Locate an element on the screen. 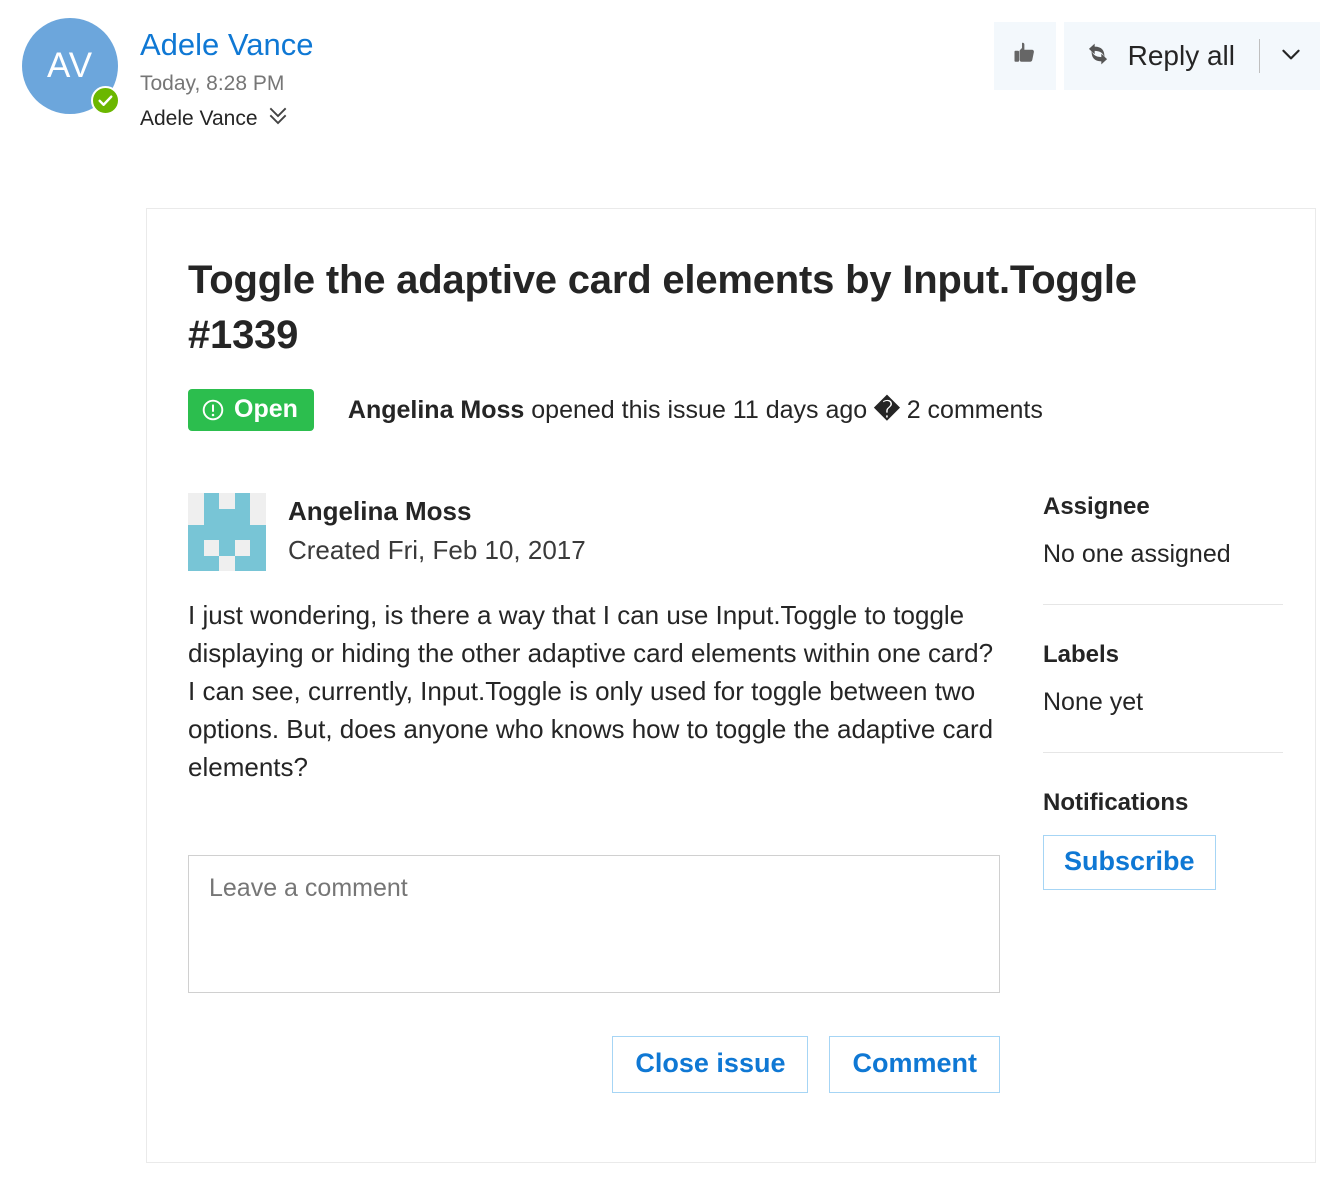 This screenshot has height=1188, width=1340. check-circle-icon is located at coordinates (105, 100).